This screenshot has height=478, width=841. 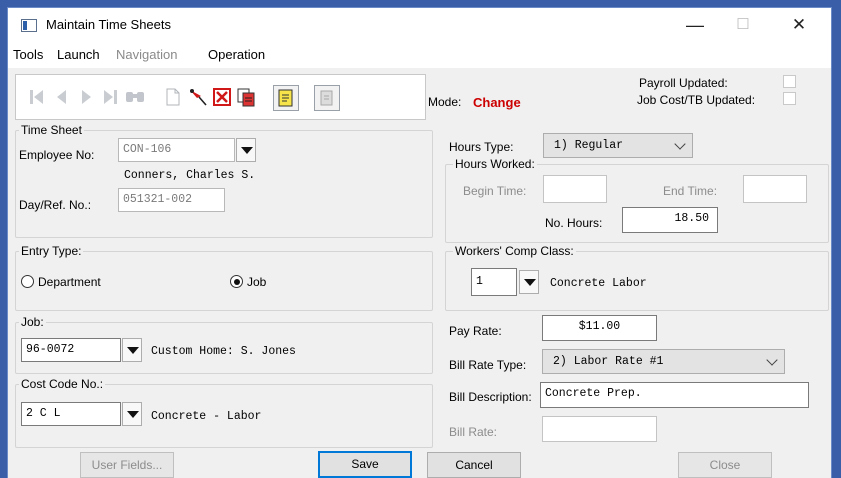 What do you see at coordinates (445, 102) in the screenshot?
I see `mode-label: Mode:` at bounding box center [445, 102].